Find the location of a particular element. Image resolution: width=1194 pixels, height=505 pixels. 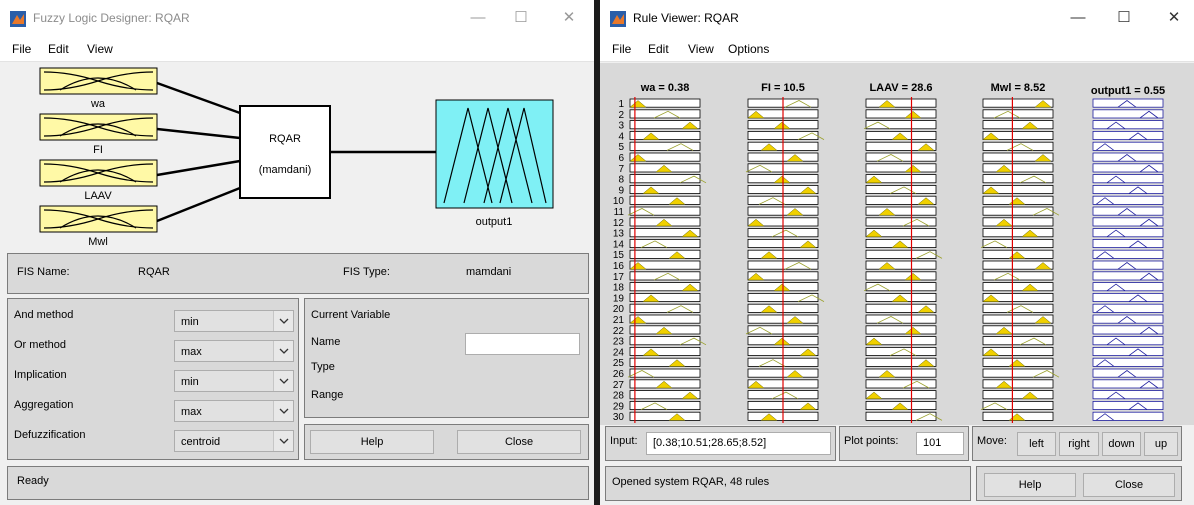

help-button: Help is located at coordinates (372, 442).